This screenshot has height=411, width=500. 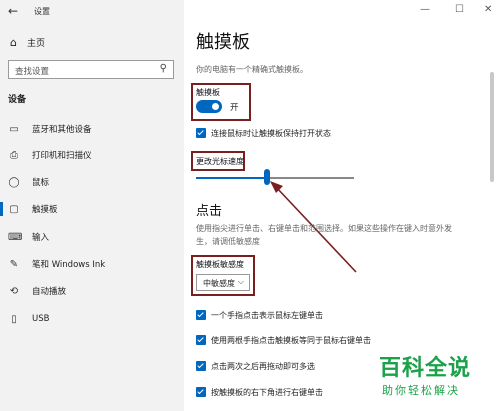 What do you see at coordinates (209, 211) in the screenshot?
I see `tap-section-title: 点击` at bounding box center [209, 211].